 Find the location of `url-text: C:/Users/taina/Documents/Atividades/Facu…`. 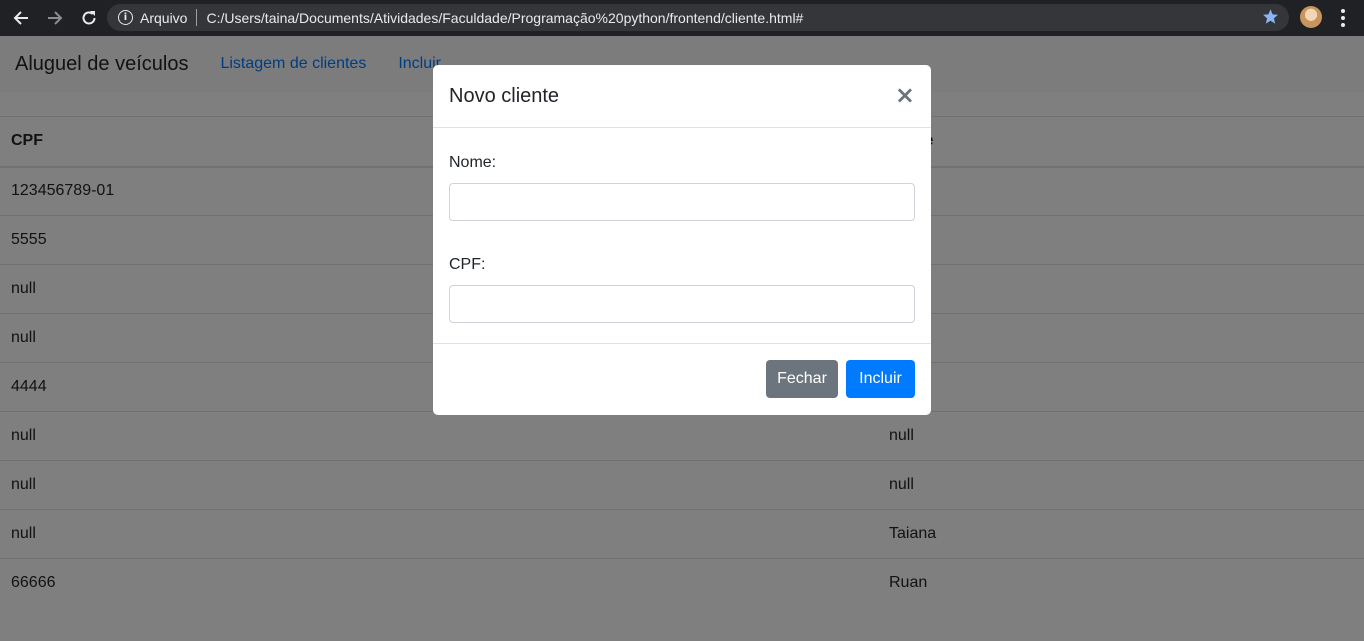

url-text: C:/Users/taina/Documents/Atividades/Facu… is located at coordinates (504, 18).